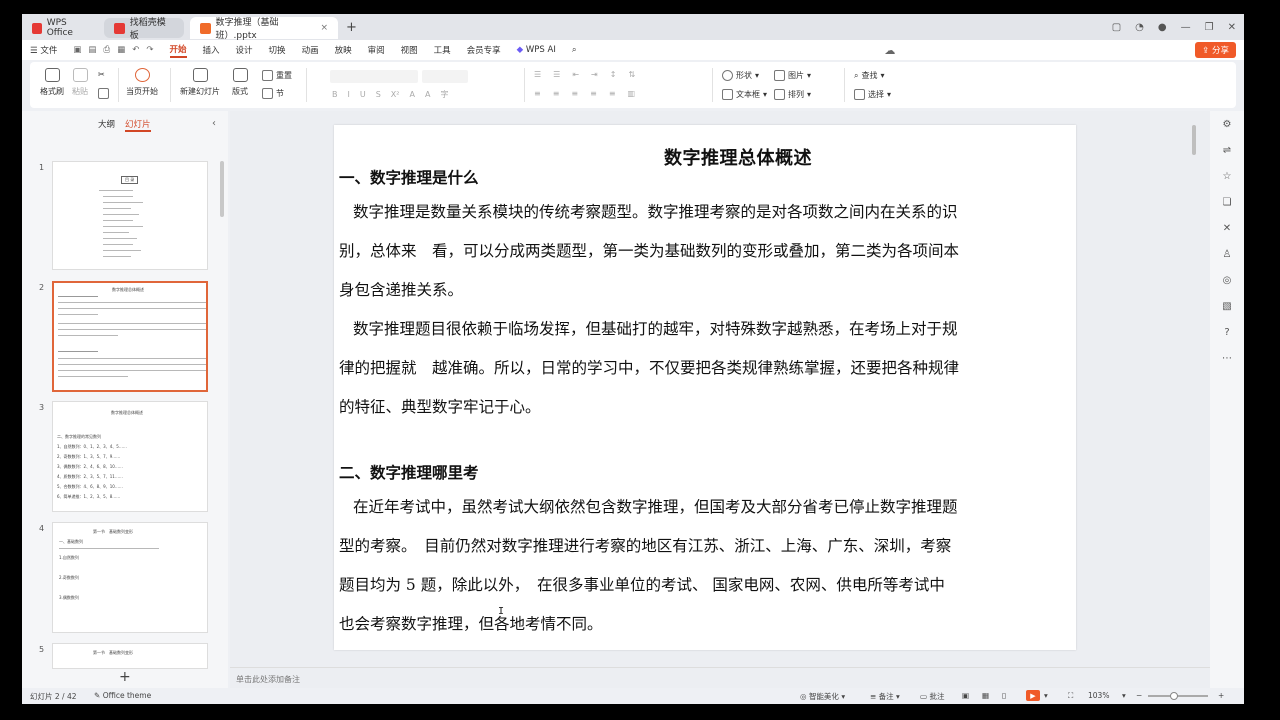  Describe the element at coordinates (101, 74) in the screenshot. I see `cut-icon: ✂` at that location.